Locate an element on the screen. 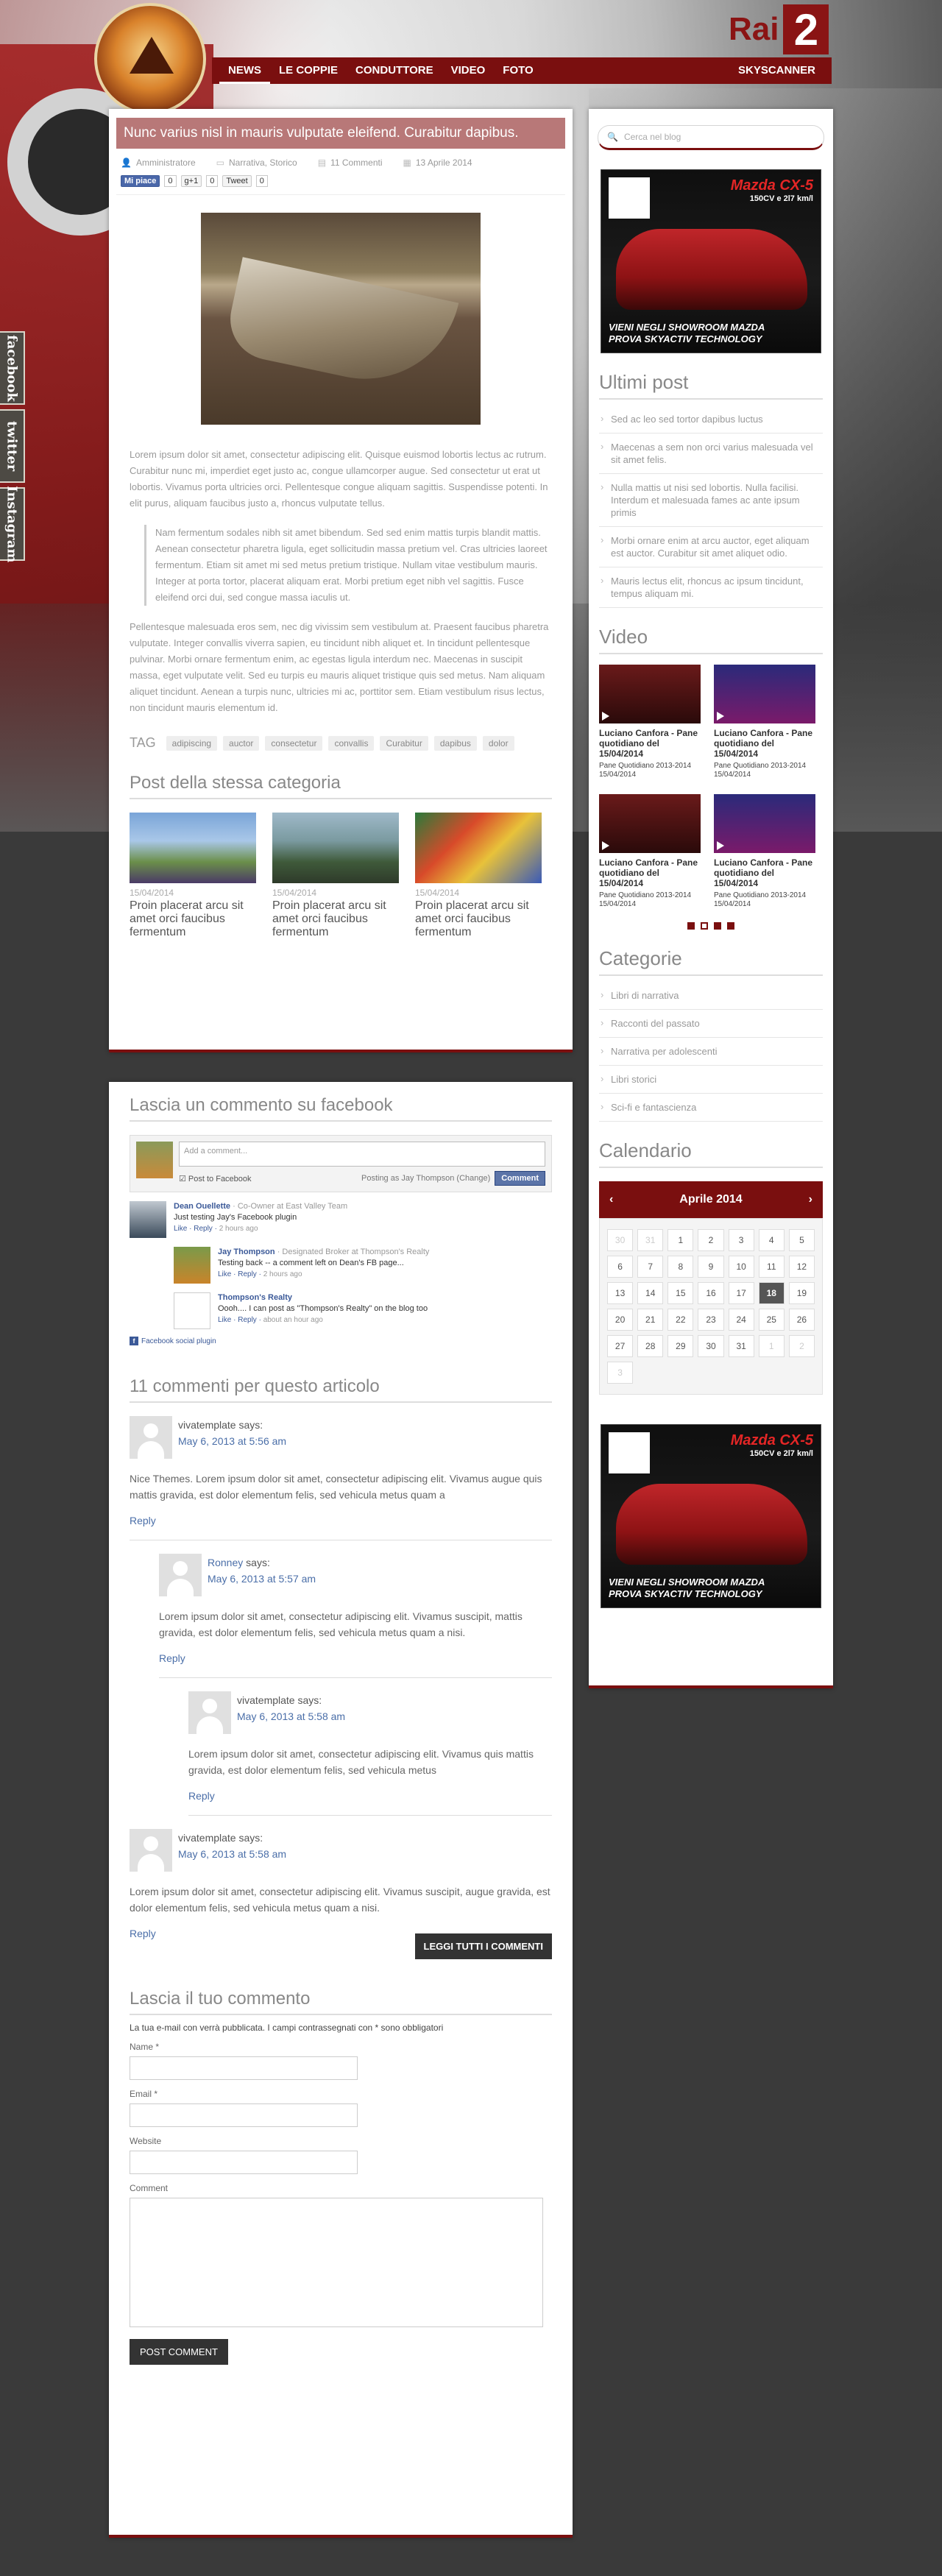 The image size is (942, 2576). facebook-tab: facebook is located at coordinates (12, 368).